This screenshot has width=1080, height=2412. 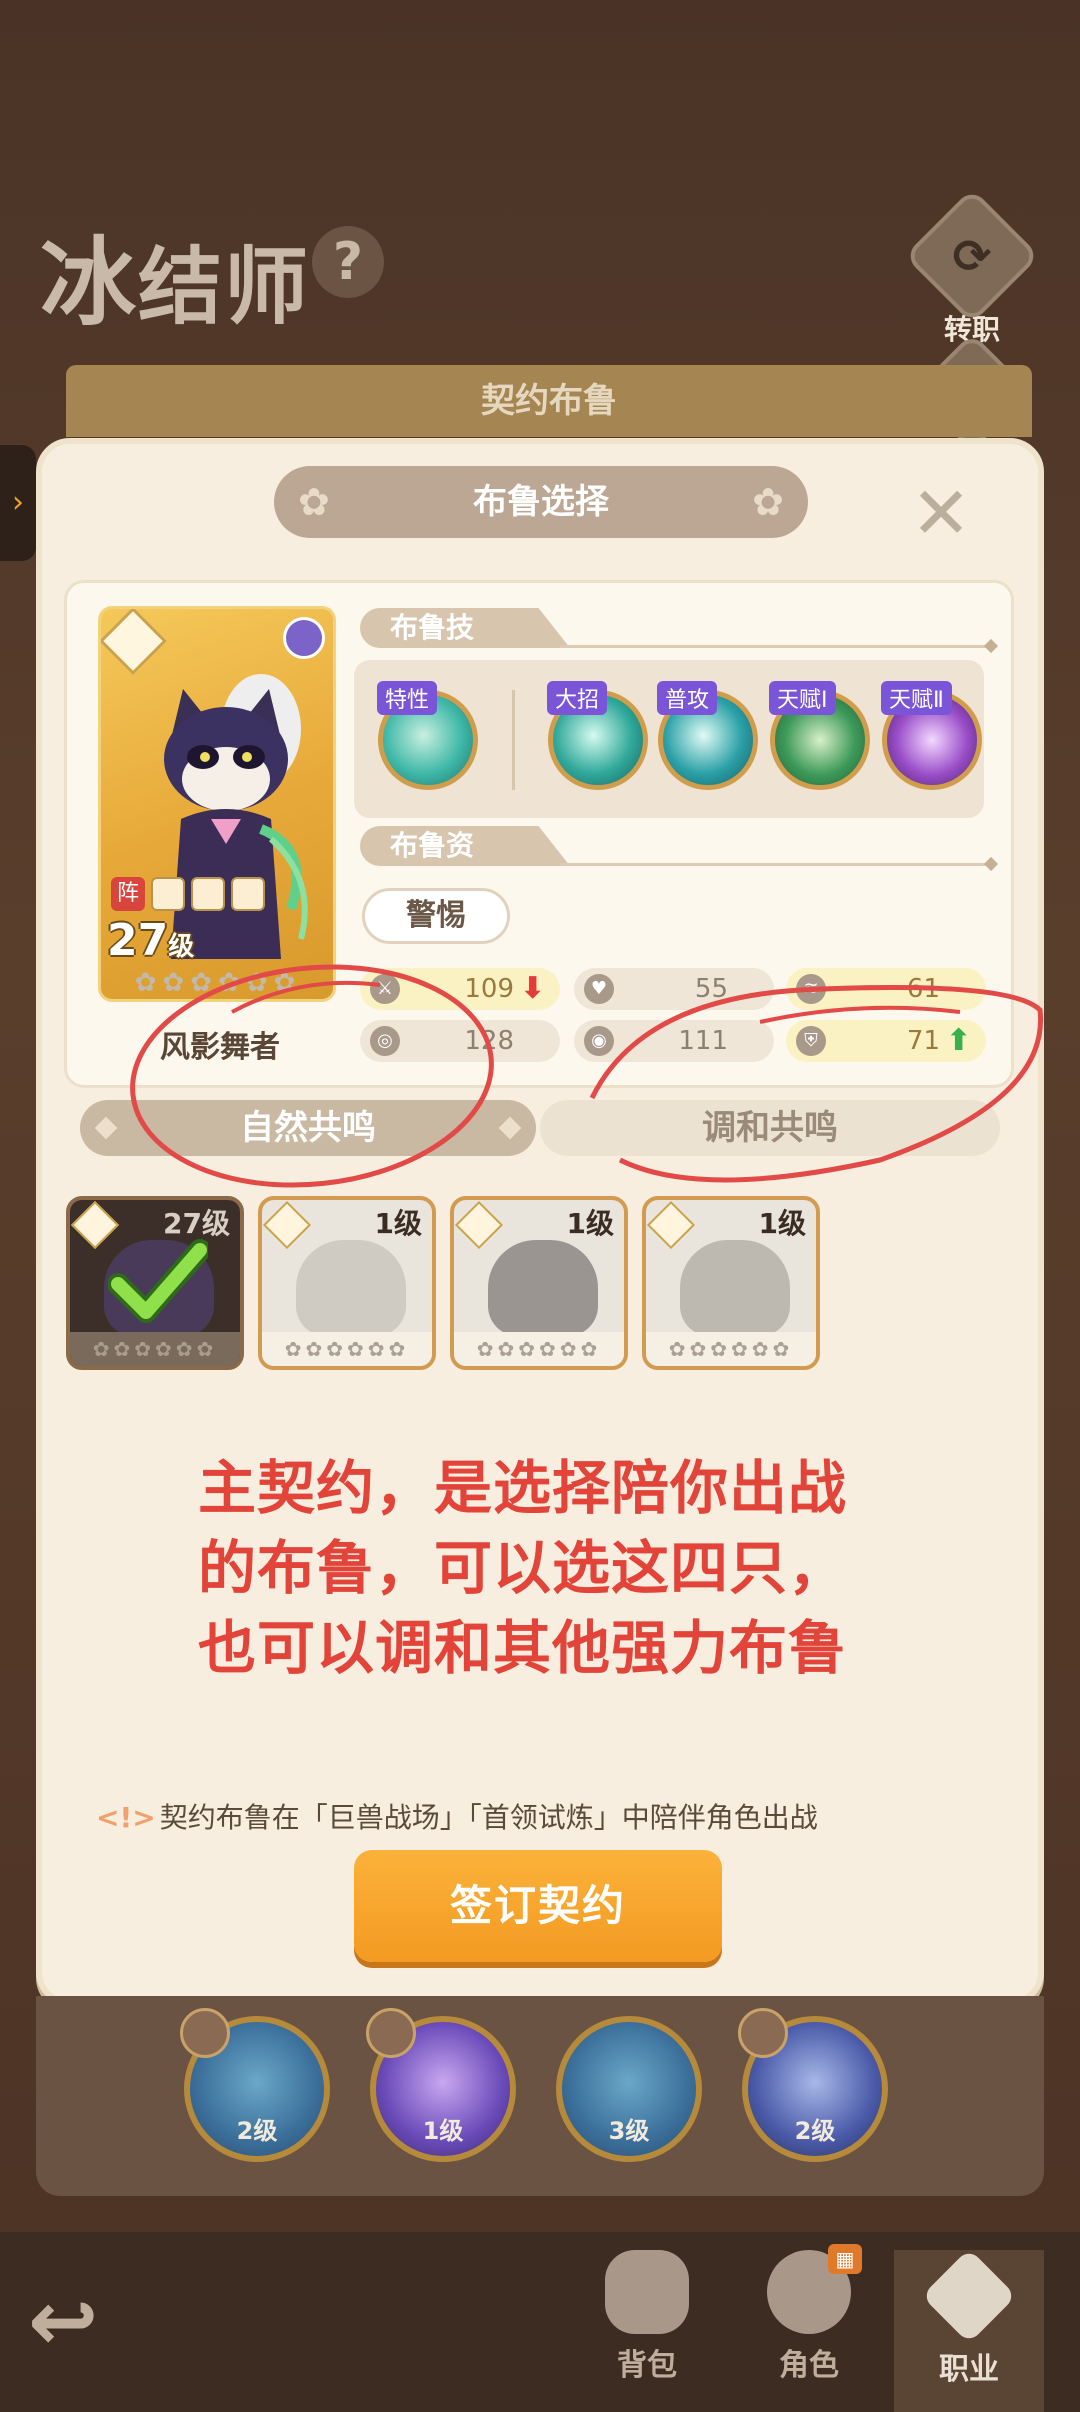 I want to click on annotation-line: 也可以调和其他强力布鲁, so click(x=523, y=1648).